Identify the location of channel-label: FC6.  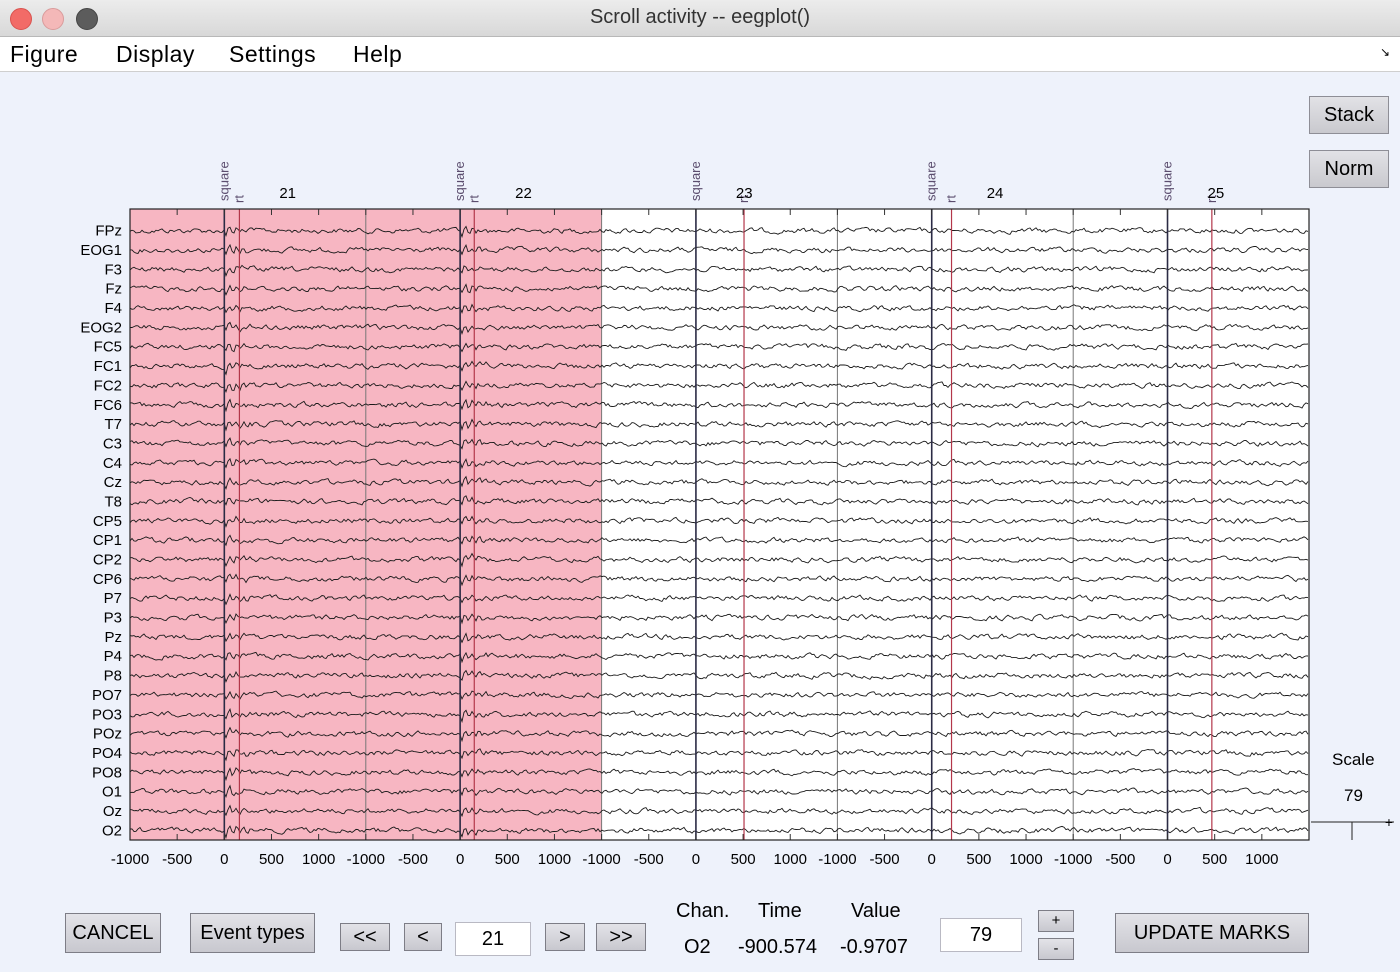
(108, 405).